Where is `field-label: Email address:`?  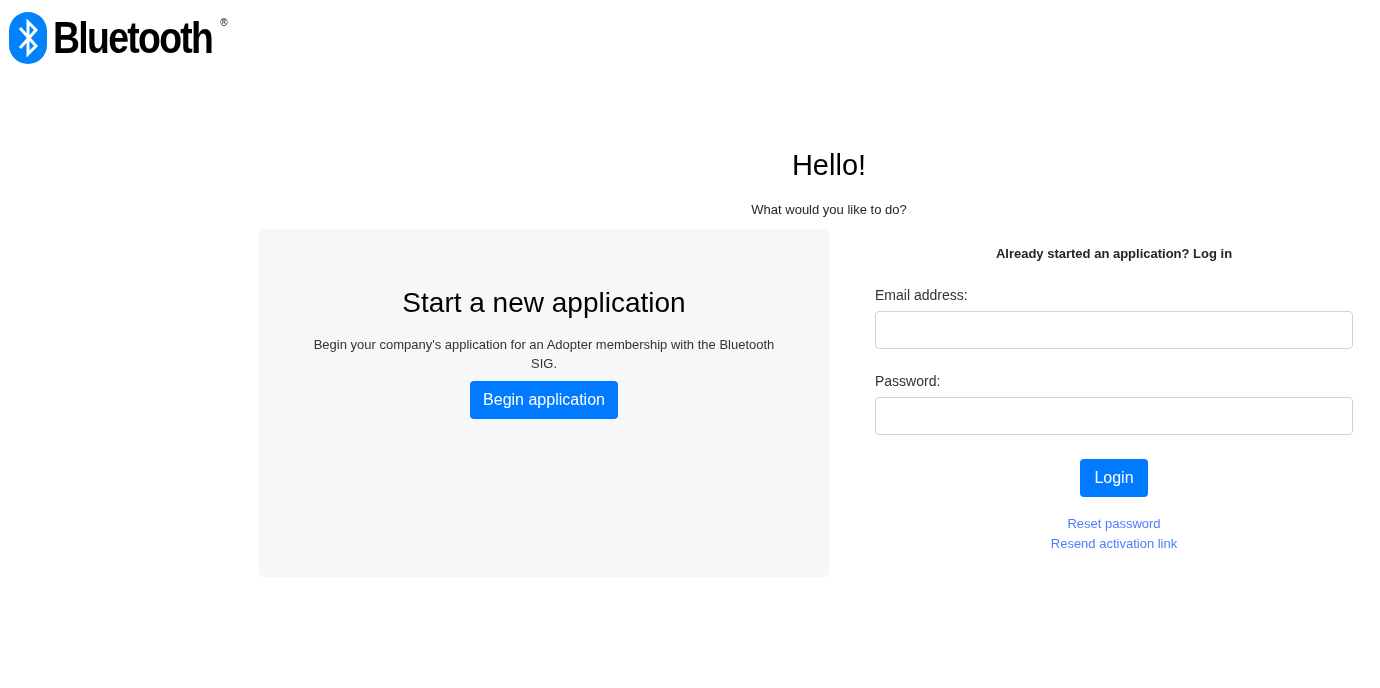 field-label: Email address: is located at coordinates (922, 295).